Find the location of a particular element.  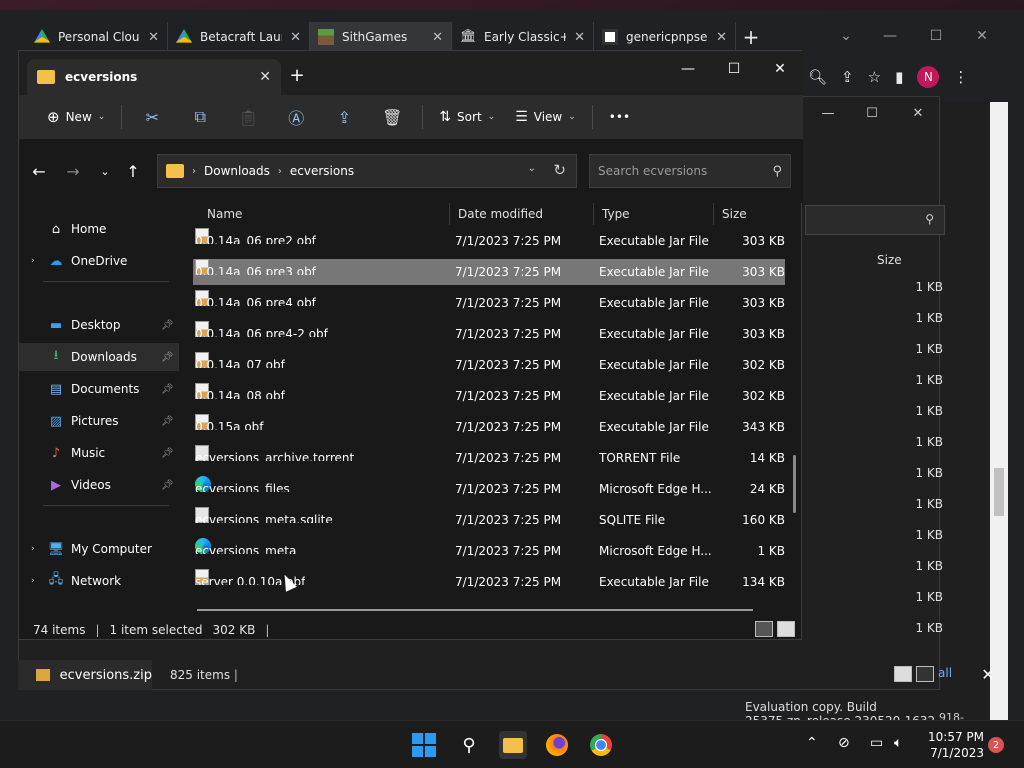

breadcrumb-downloads: Downloads is located at coordinates (237, 171).